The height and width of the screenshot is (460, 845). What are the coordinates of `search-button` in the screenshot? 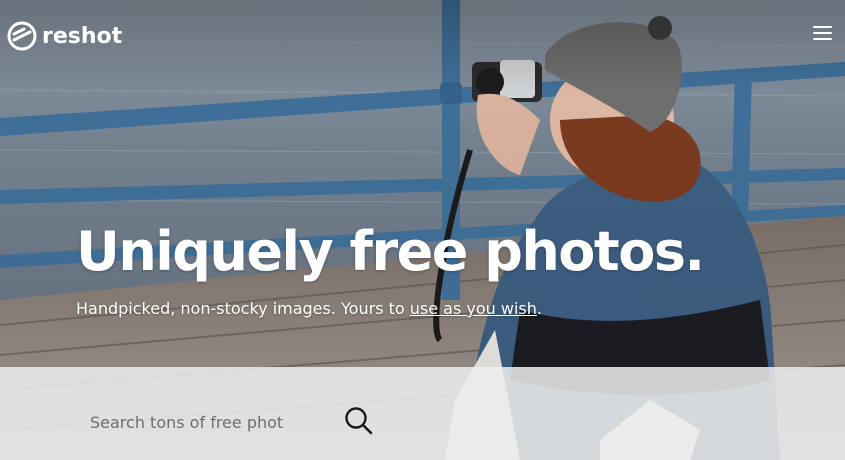 It's located at (359, 421).